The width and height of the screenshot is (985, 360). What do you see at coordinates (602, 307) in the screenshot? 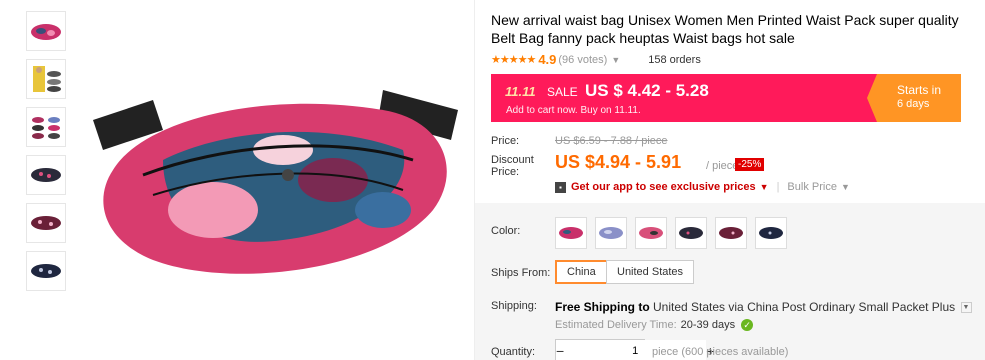
I see `free-shipping: Free Shipping to` at bounding box center [602, 307].